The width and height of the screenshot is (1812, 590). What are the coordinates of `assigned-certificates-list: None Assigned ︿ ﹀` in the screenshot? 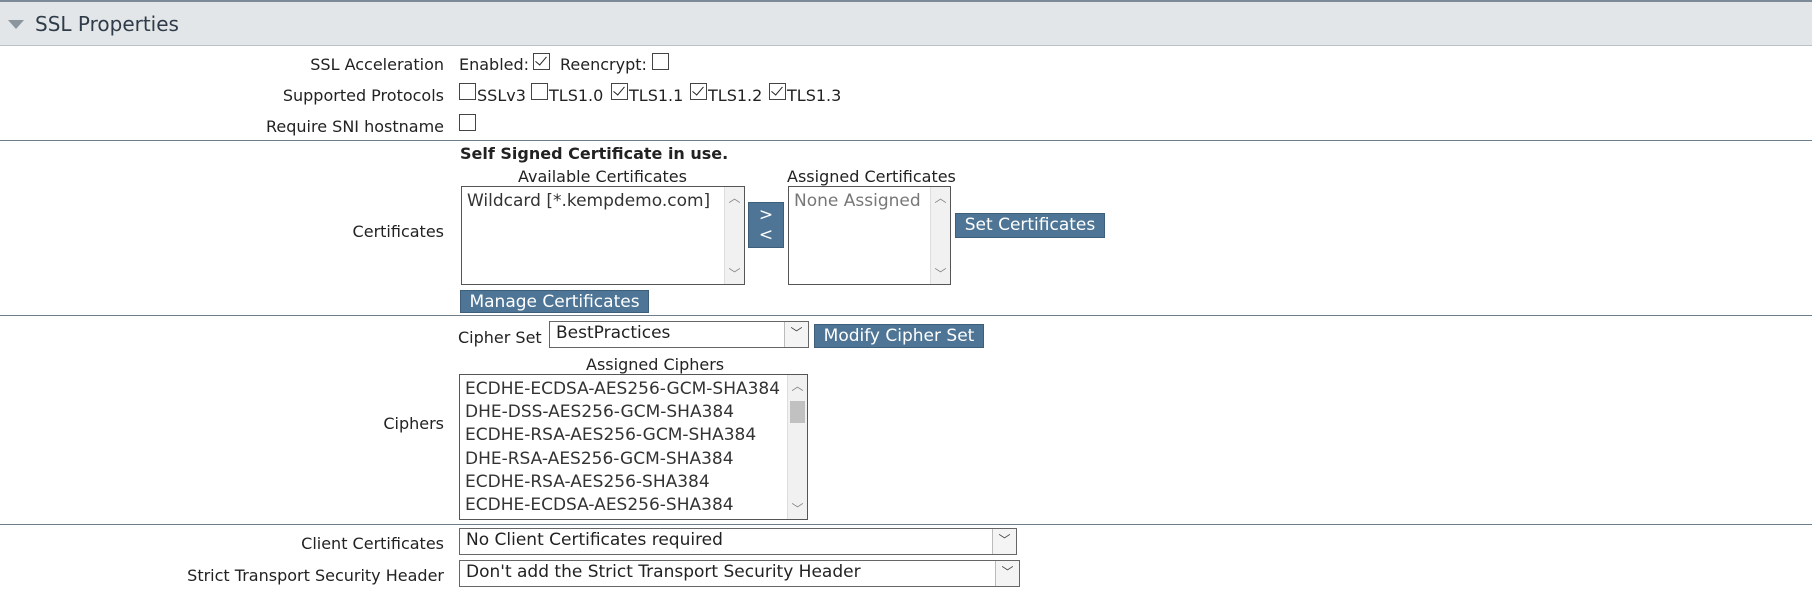 It's located at (869, 235).